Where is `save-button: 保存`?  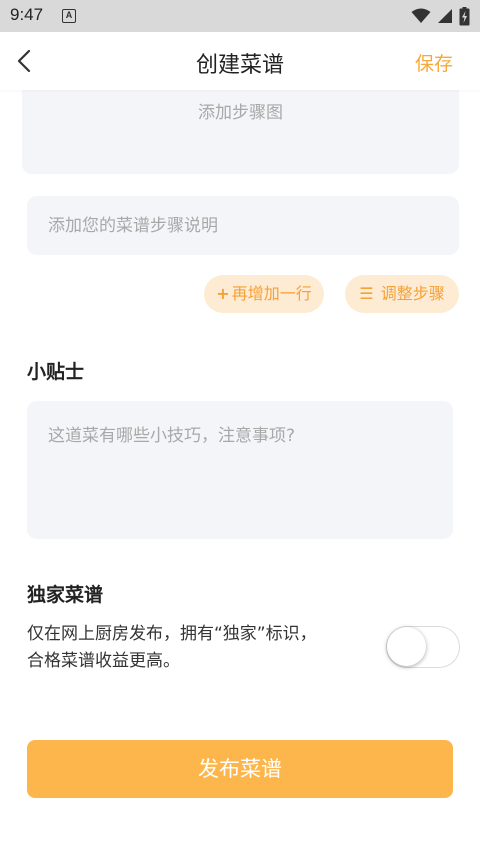 save-button: 保存 is located at coordinates (434, 62).